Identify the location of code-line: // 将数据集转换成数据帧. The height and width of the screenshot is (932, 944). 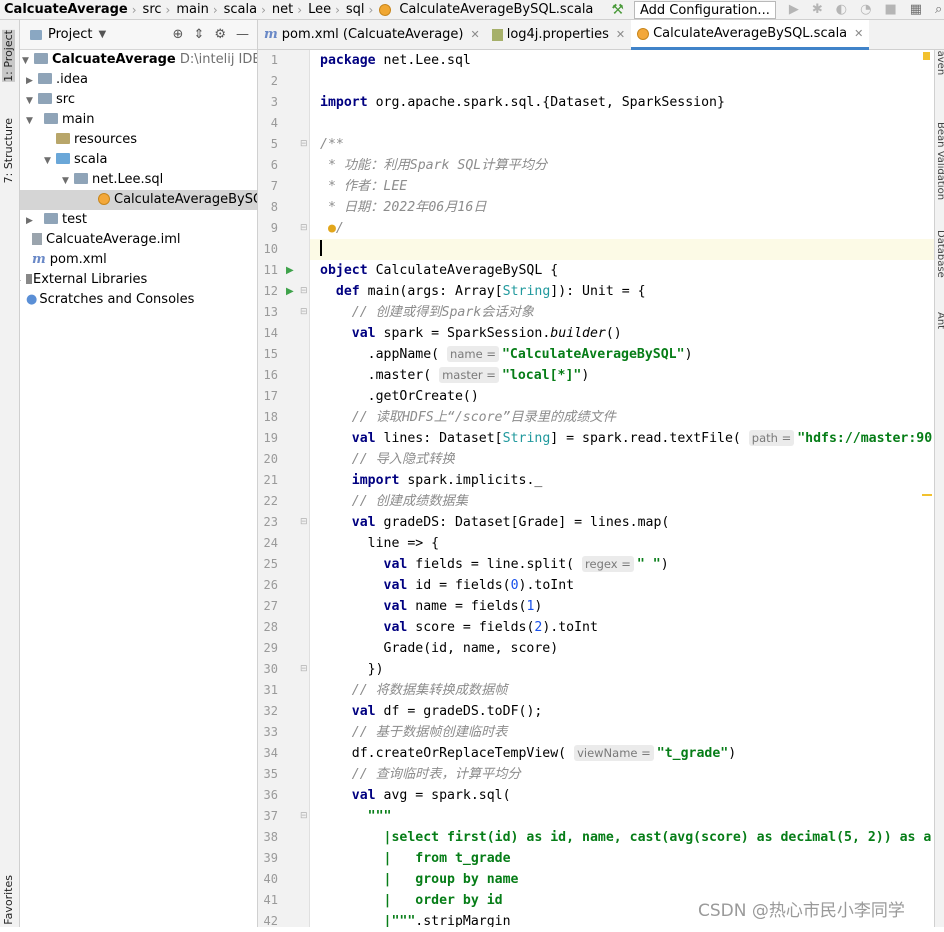
(622, 690).